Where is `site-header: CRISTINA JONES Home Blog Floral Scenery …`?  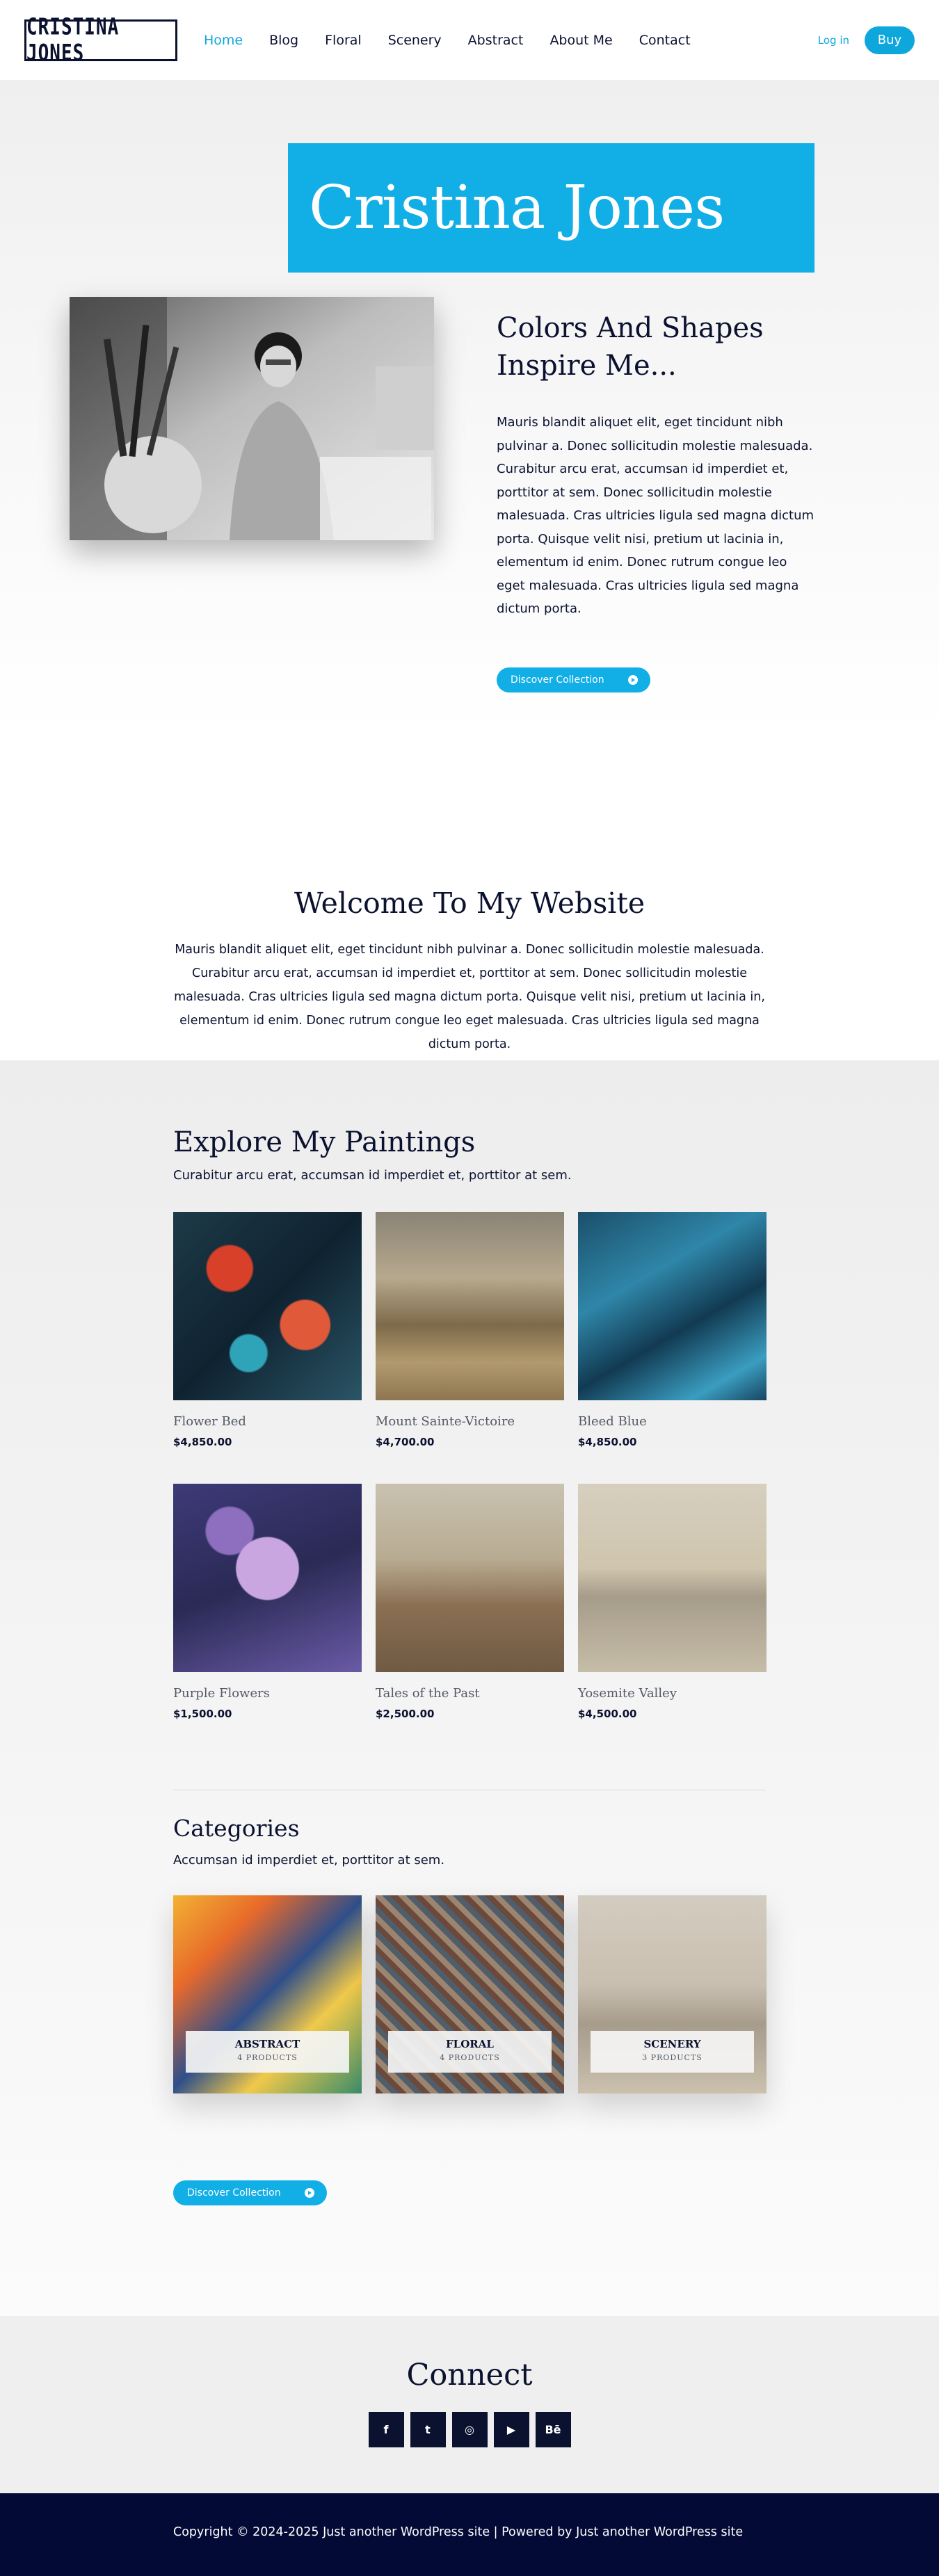 site-header: CRISTINA JONES Home Blog Floral Scenery … is located at coordinates (469, 40).